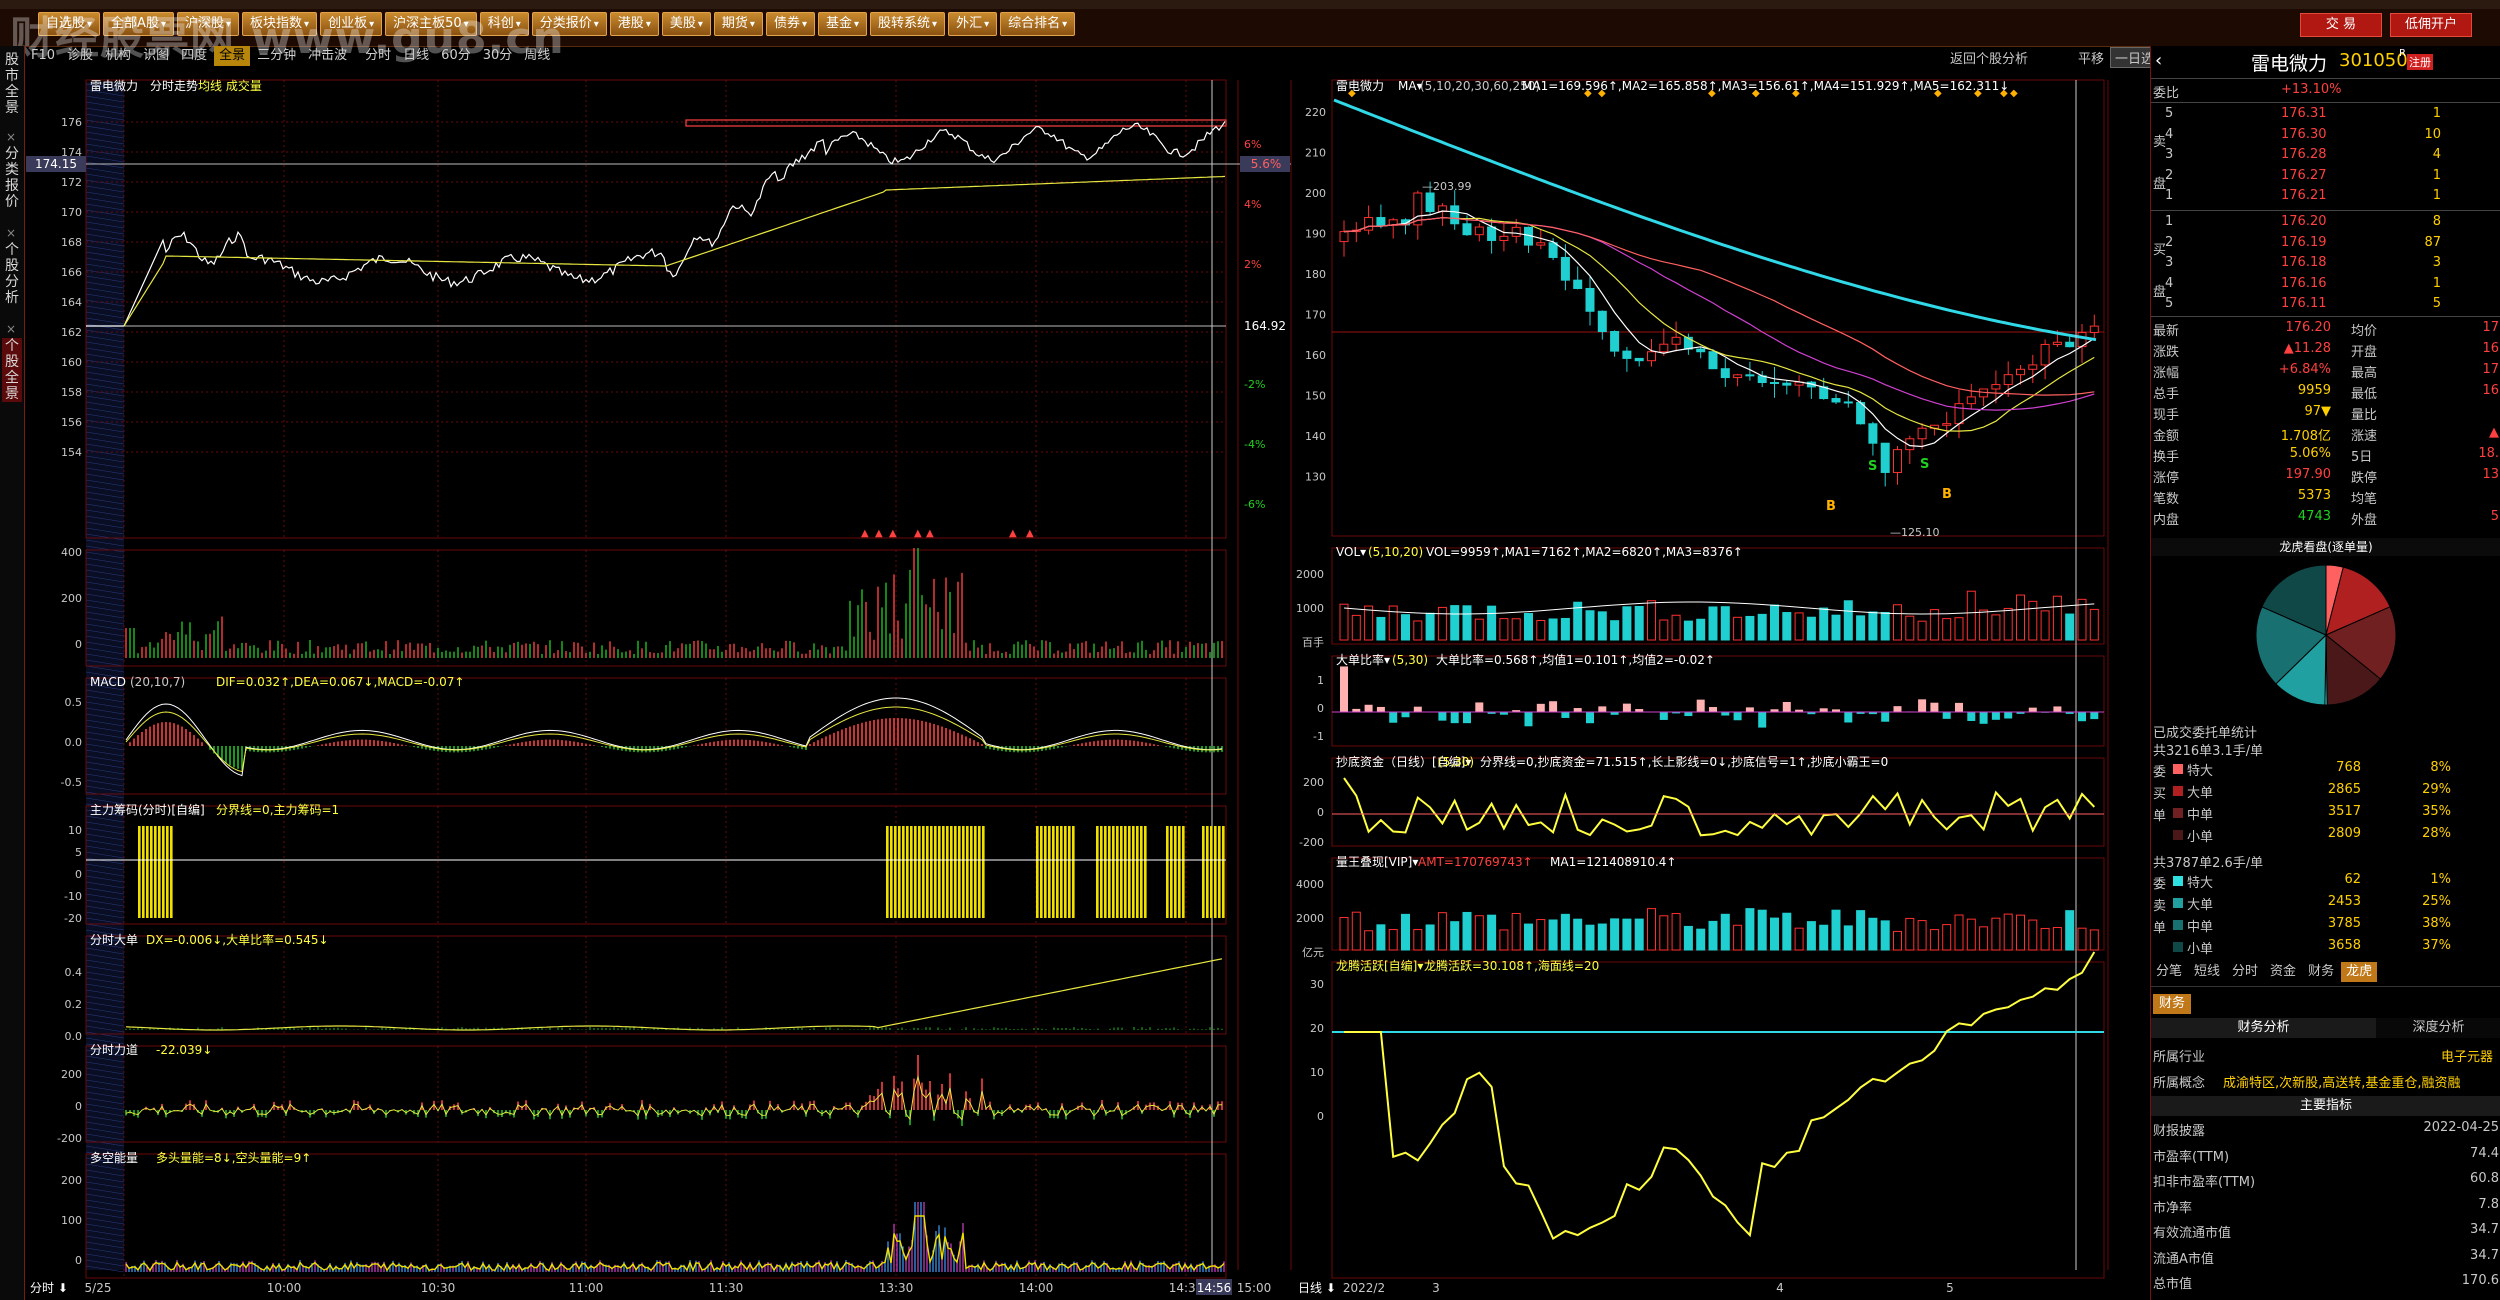 This screenshot has width=2500, height=1300. What do you see at coordinates (2373, 60) in the screenshot?
I see `stock-code: 301050` at bounding box center [2373, 60].